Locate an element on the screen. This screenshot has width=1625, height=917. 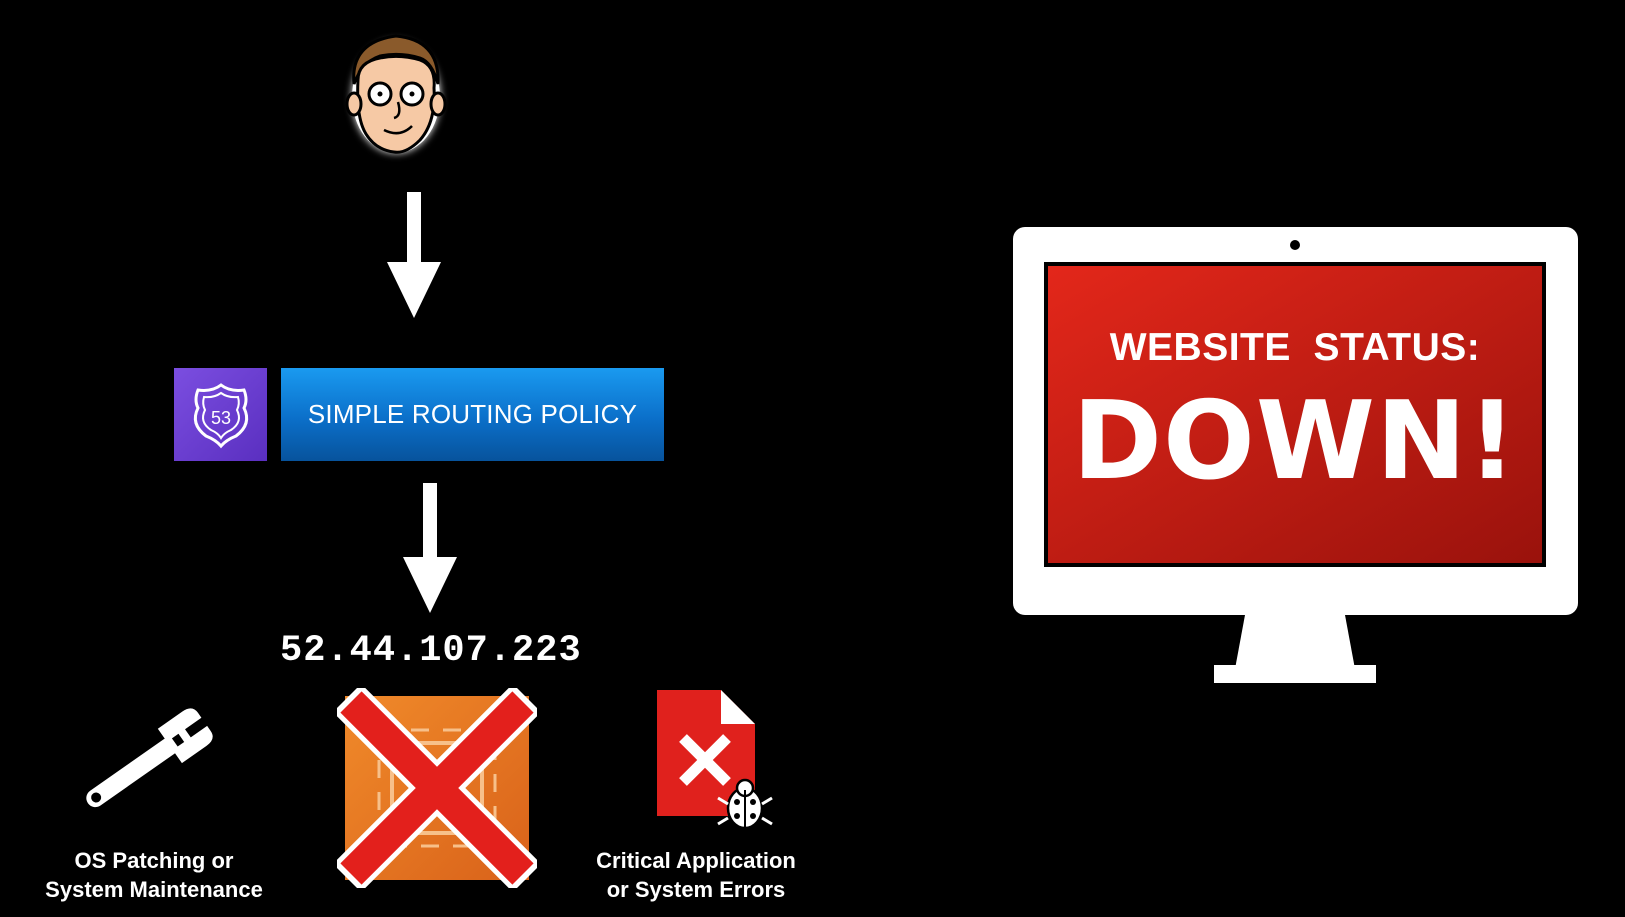
caption-line: System Maintenance is located at coordinates (154, 889).